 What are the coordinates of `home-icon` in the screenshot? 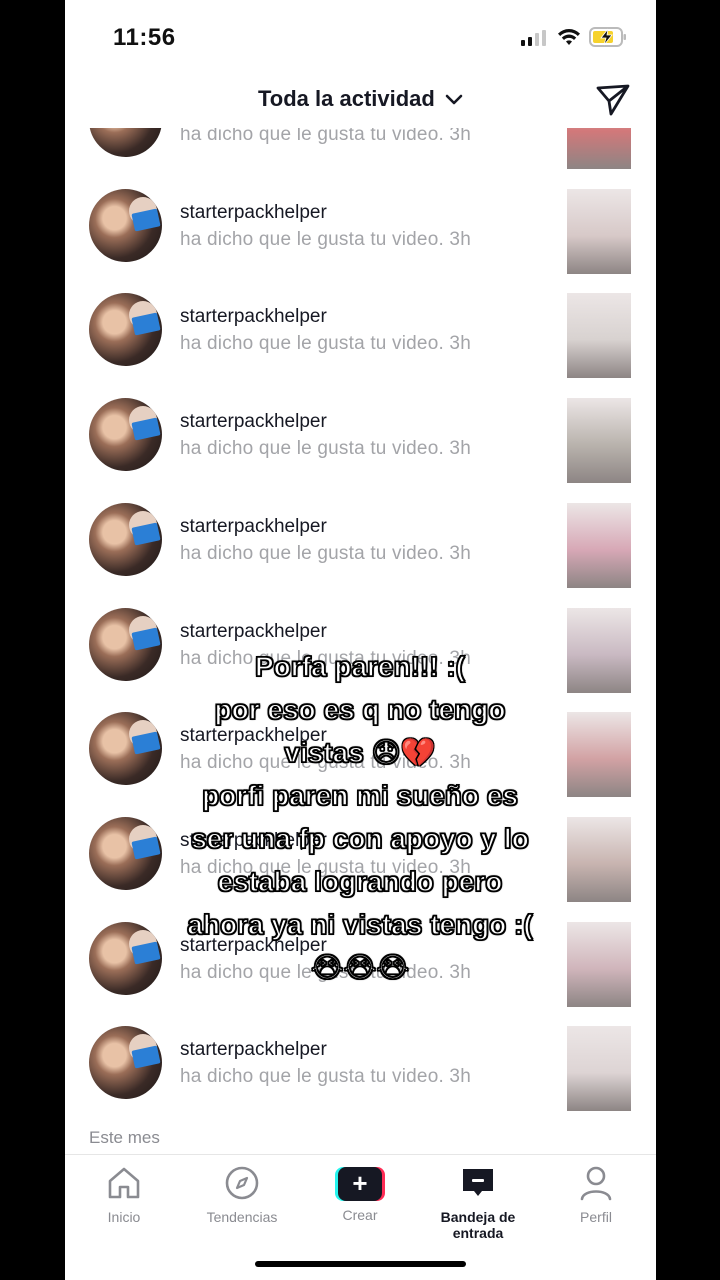 It's located at (124, 1183).